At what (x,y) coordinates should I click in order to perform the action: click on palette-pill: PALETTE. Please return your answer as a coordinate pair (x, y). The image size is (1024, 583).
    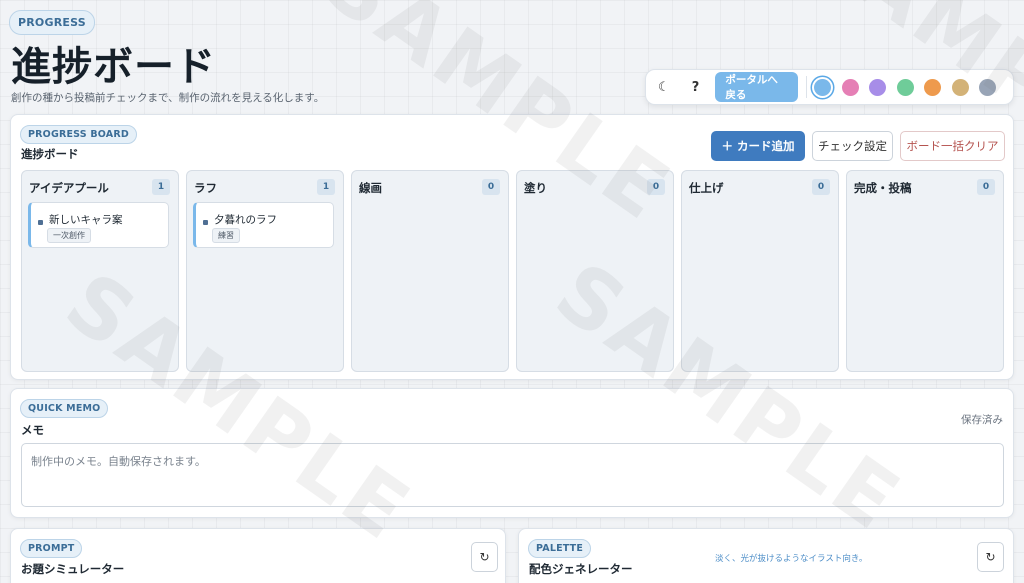
    Looking at the image, I should click on (560, 548).